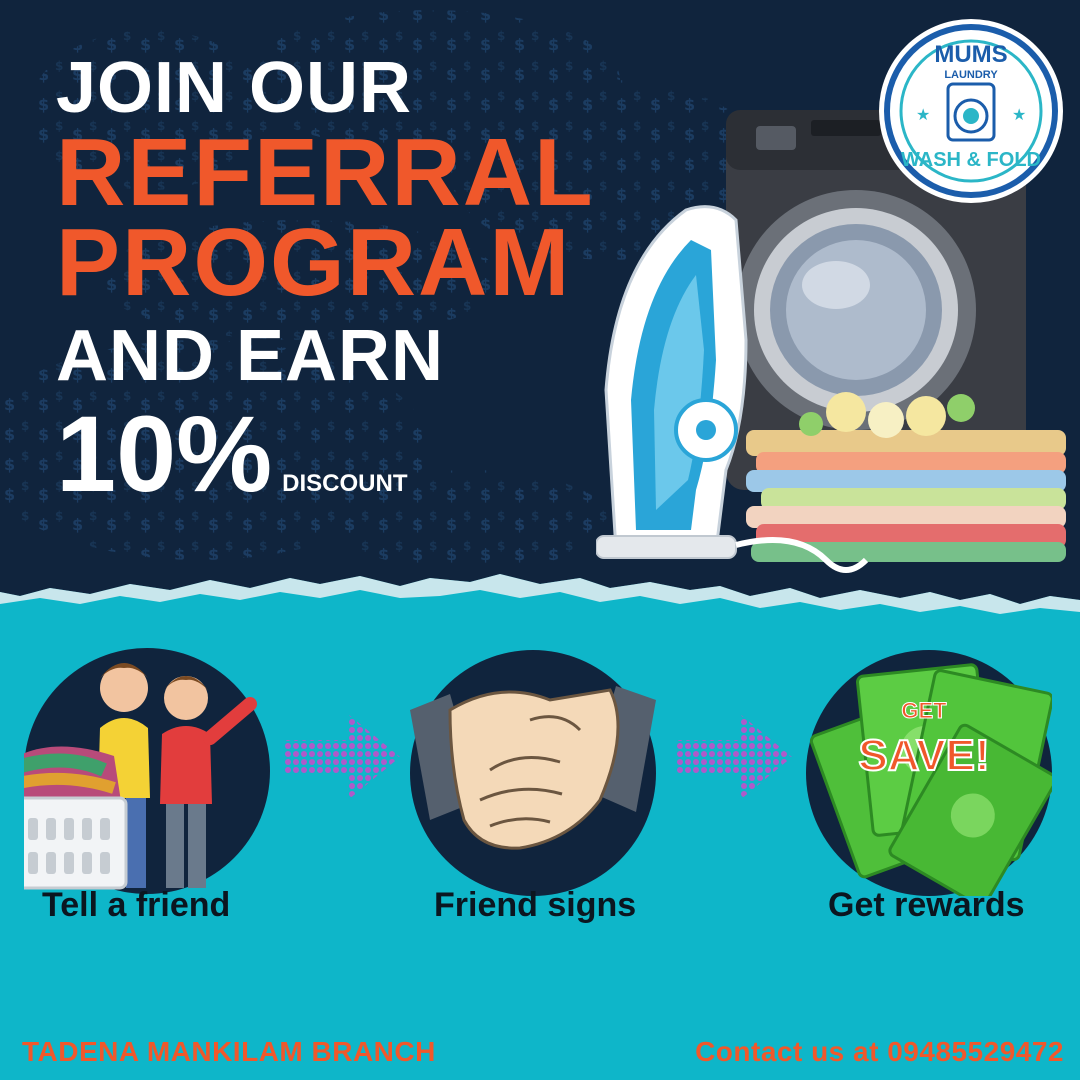 This screenshot has height=1080, width=1080. What do you see at coordinates (342, 757) in the screenshot?
I see `arrow-right-icon` at bounding box center [342, 757].